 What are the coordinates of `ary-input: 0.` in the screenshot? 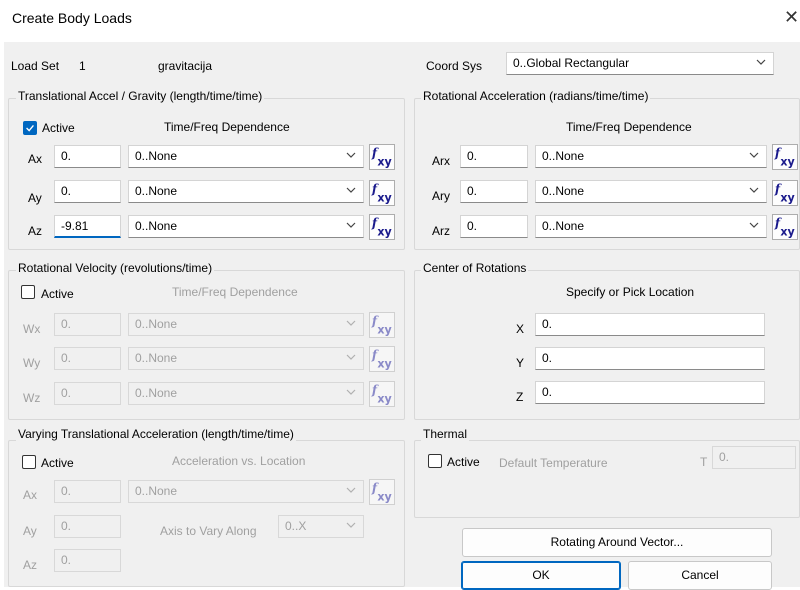 It's located at (494, 191).